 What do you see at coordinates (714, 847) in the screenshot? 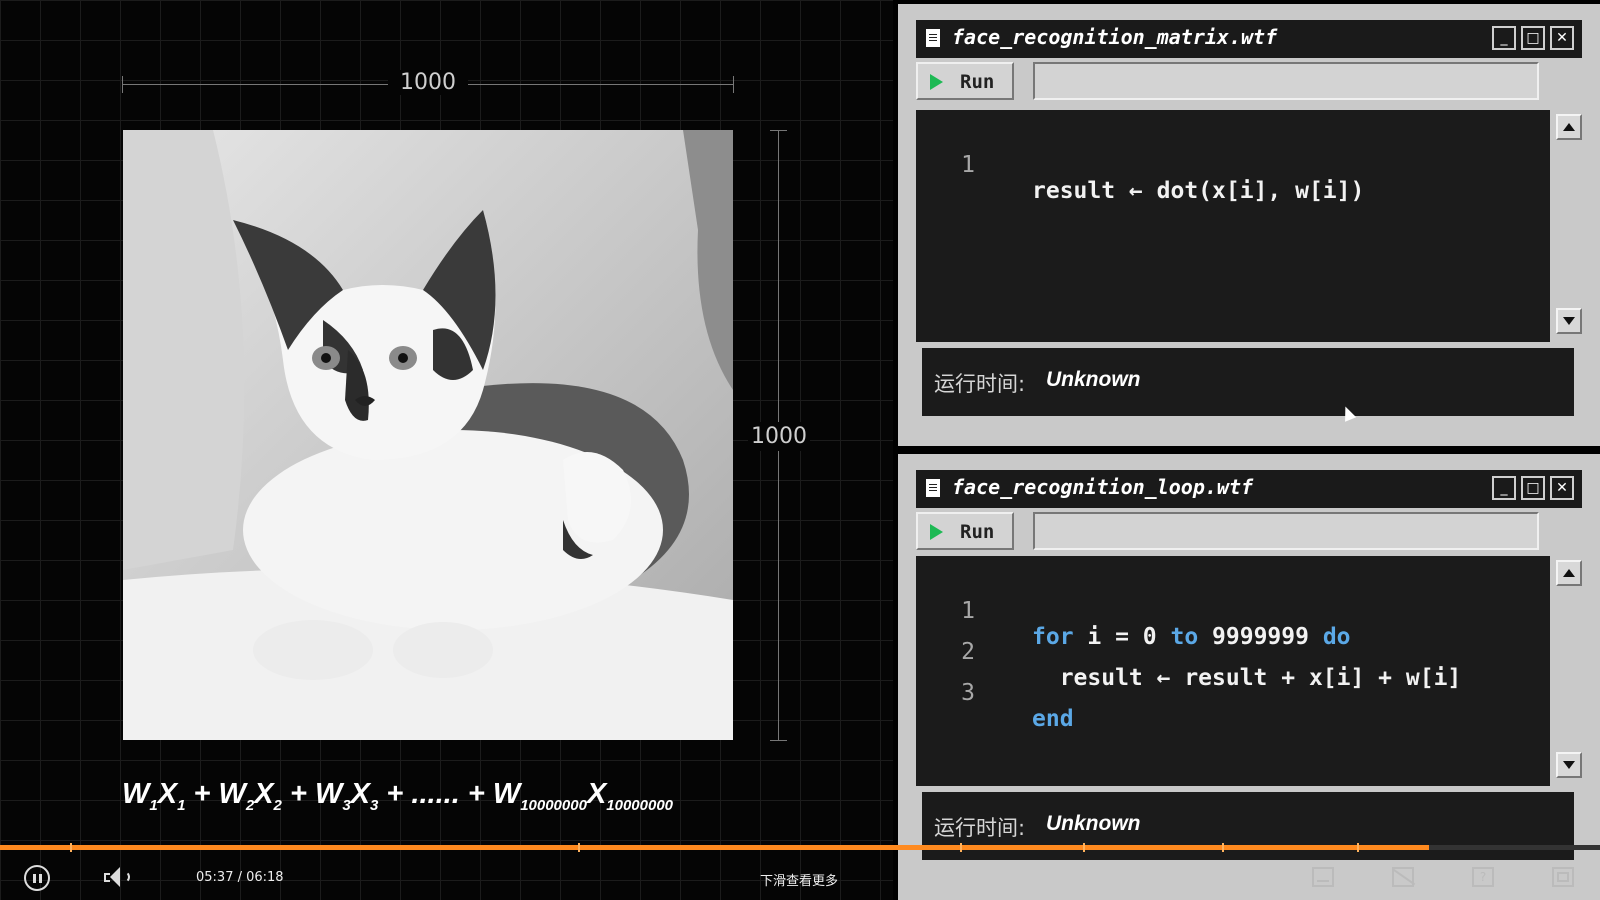
I see `progress-fill` at bounding box center [714, 847].